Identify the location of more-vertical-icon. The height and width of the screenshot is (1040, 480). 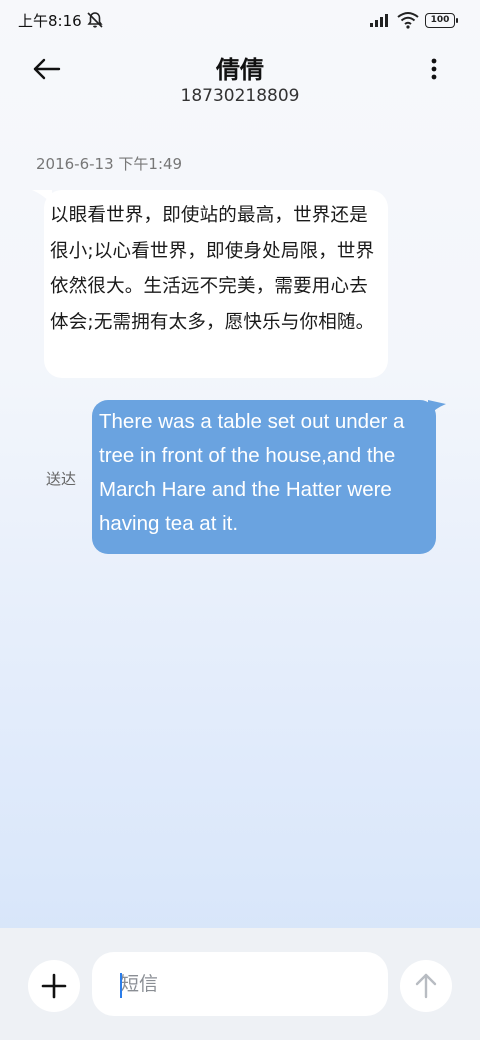
(434, 69).